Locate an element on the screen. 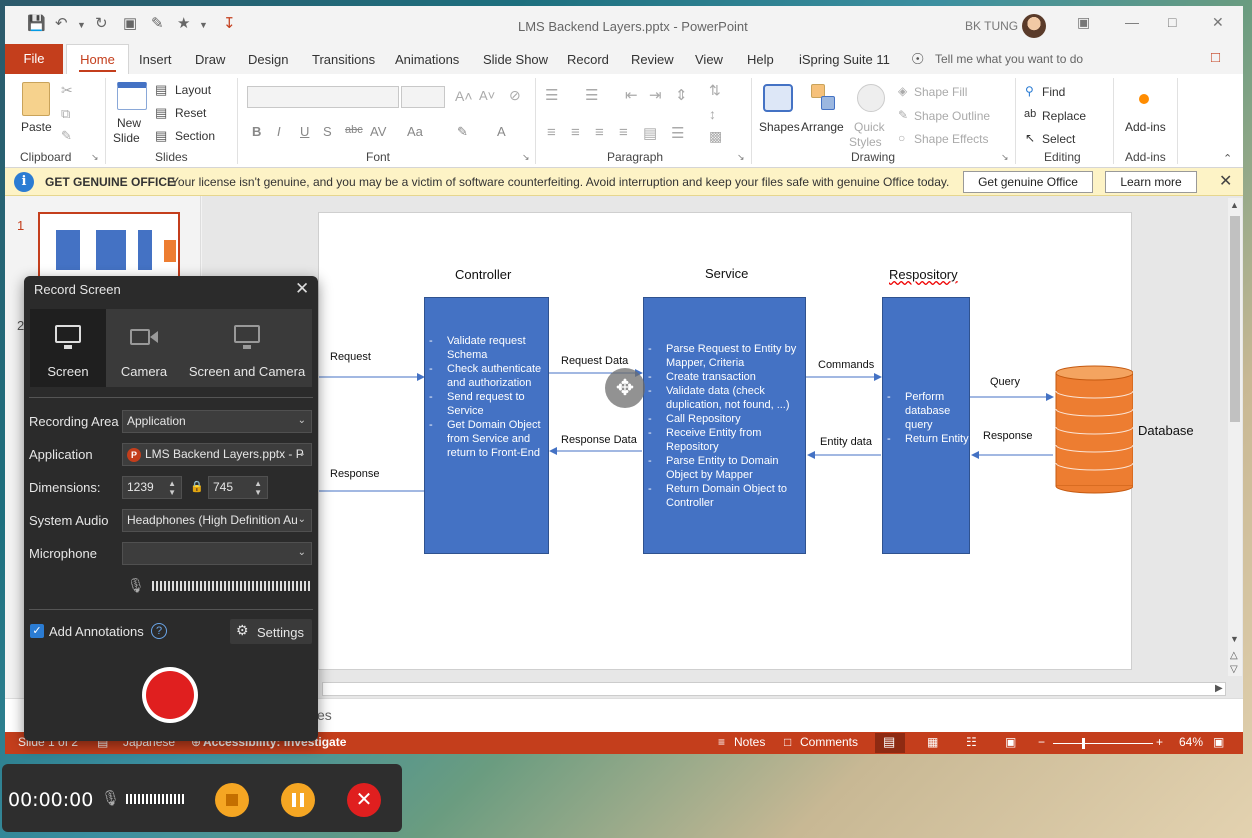 This screenshot has height=838, width=1252. zoom-level: 64% is located at coordinates (1191, 742).